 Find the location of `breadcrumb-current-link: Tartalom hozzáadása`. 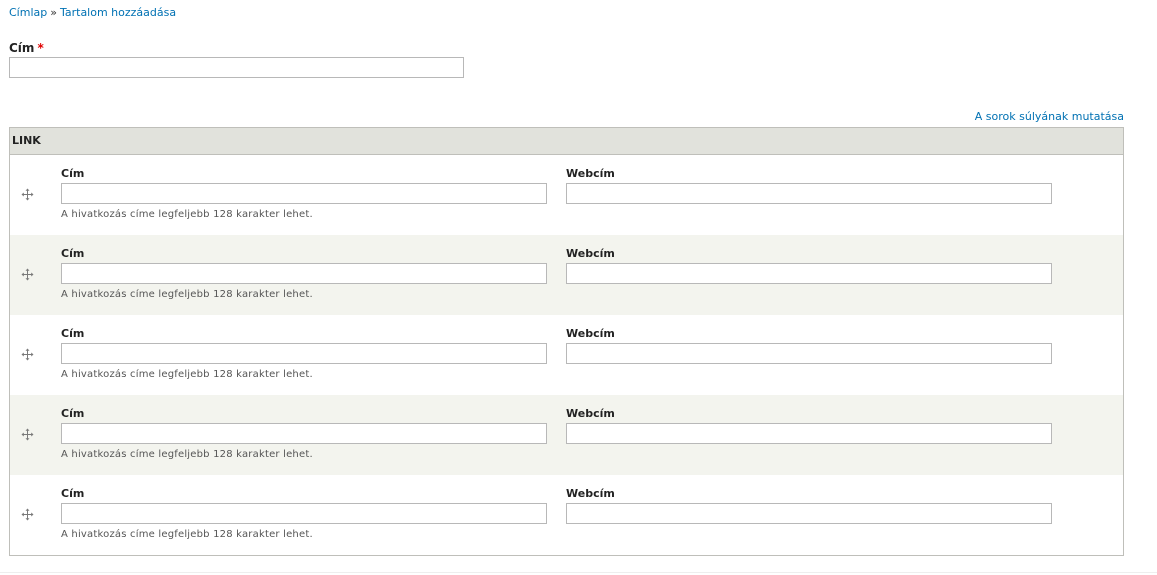

breadcrumb-current-link: Tartalom hozzáadása is located at coordinates (118, 12).